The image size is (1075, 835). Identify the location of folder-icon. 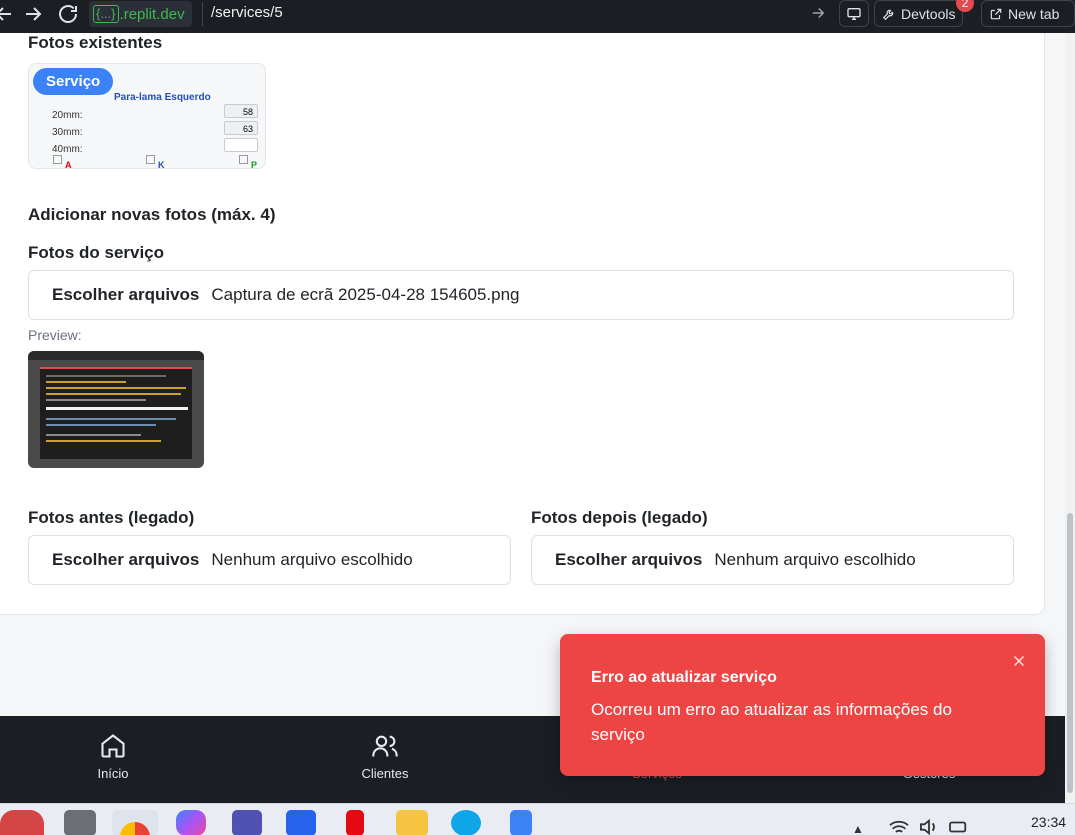
(412, 822).